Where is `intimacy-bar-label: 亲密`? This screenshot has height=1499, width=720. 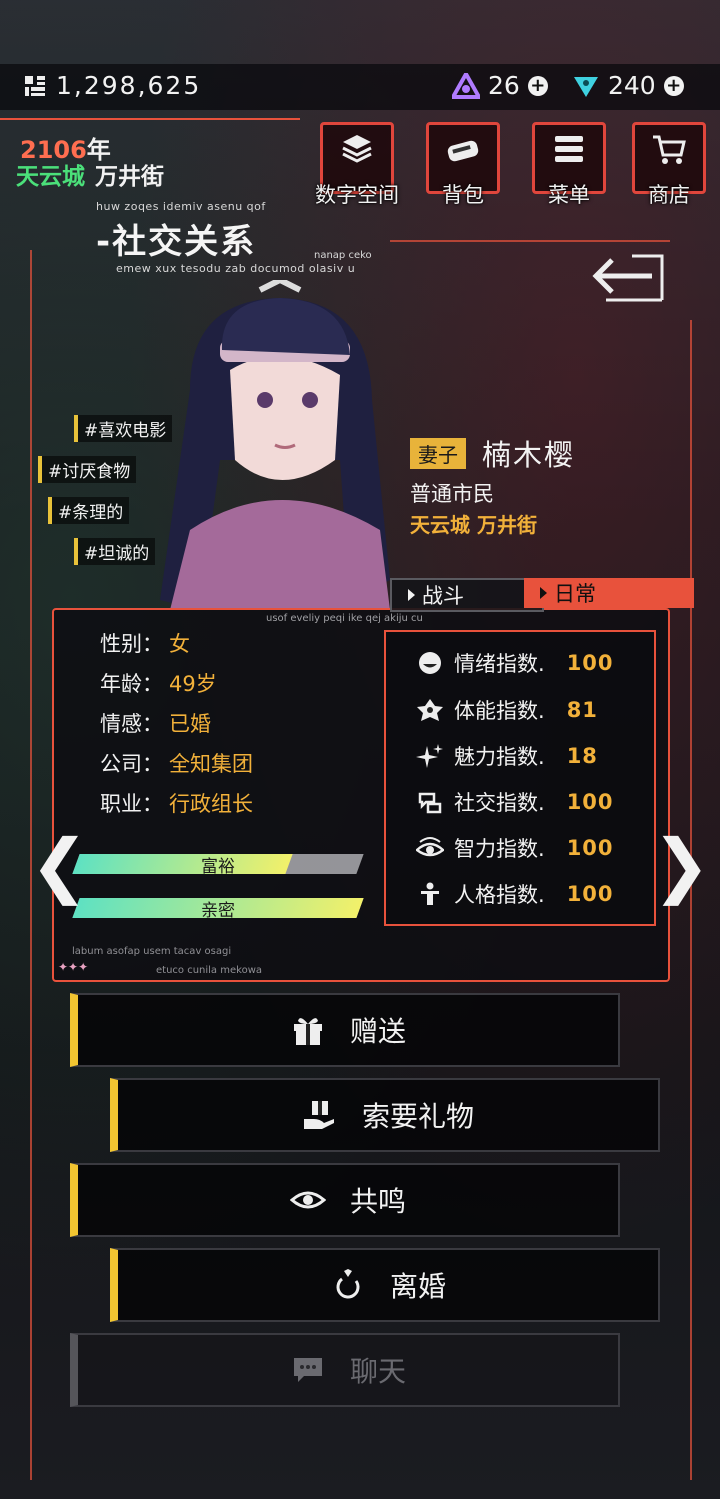
intimacy-bar-label: 亲密 is located at coordinates (218, 911).